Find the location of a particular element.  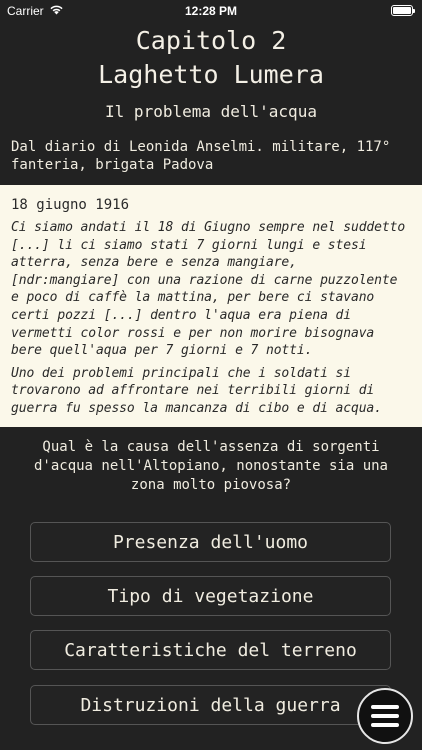

status-time: 12:28 PM is located at coordinates (211, 11).